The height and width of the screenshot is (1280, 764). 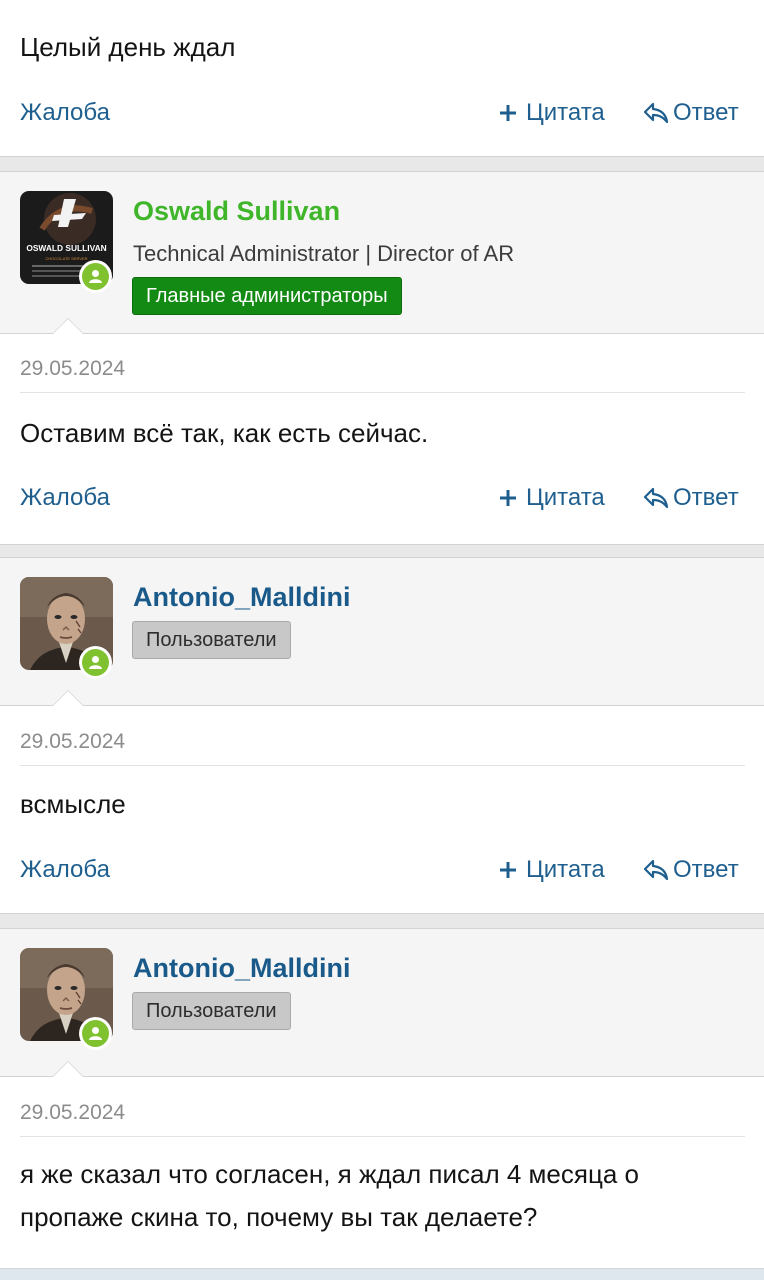 What do you see at coordinates (324, 253) in the screenshot?
I see `user-title: Technical Administrator | Director of AR` at bounding box center [324, 253].